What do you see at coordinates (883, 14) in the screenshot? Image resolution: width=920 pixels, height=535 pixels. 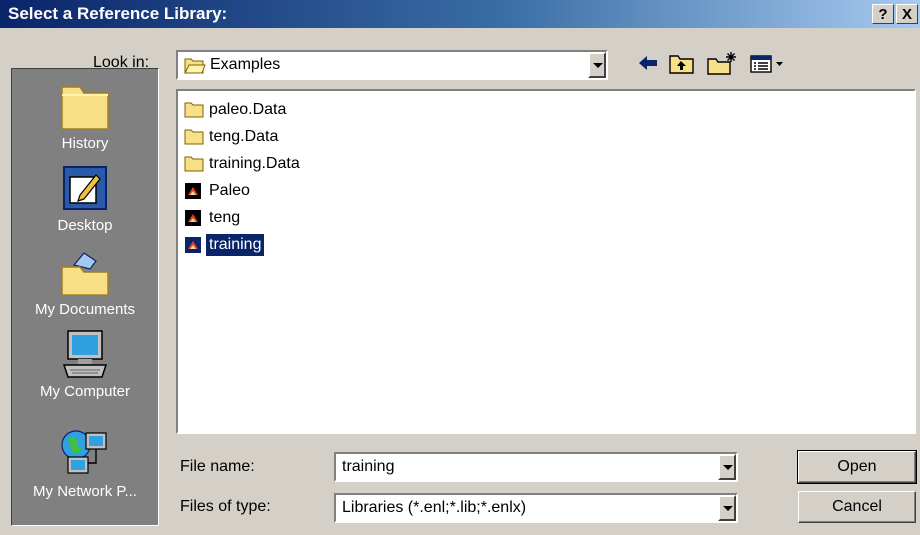 I see `help-button: ?` at bounding box center [883, 14].